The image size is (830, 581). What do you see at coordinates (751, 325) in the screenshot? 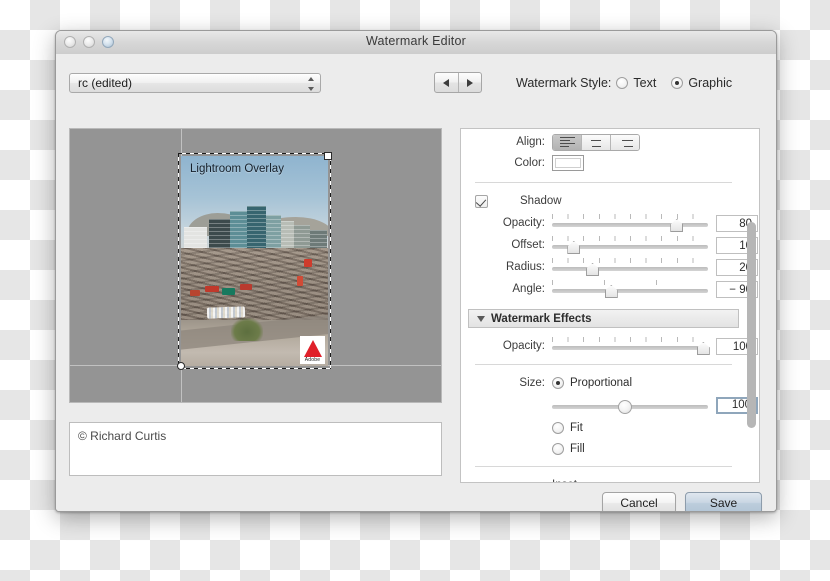
I see `scrollbar-thumb` at bounding box center [751, 325].